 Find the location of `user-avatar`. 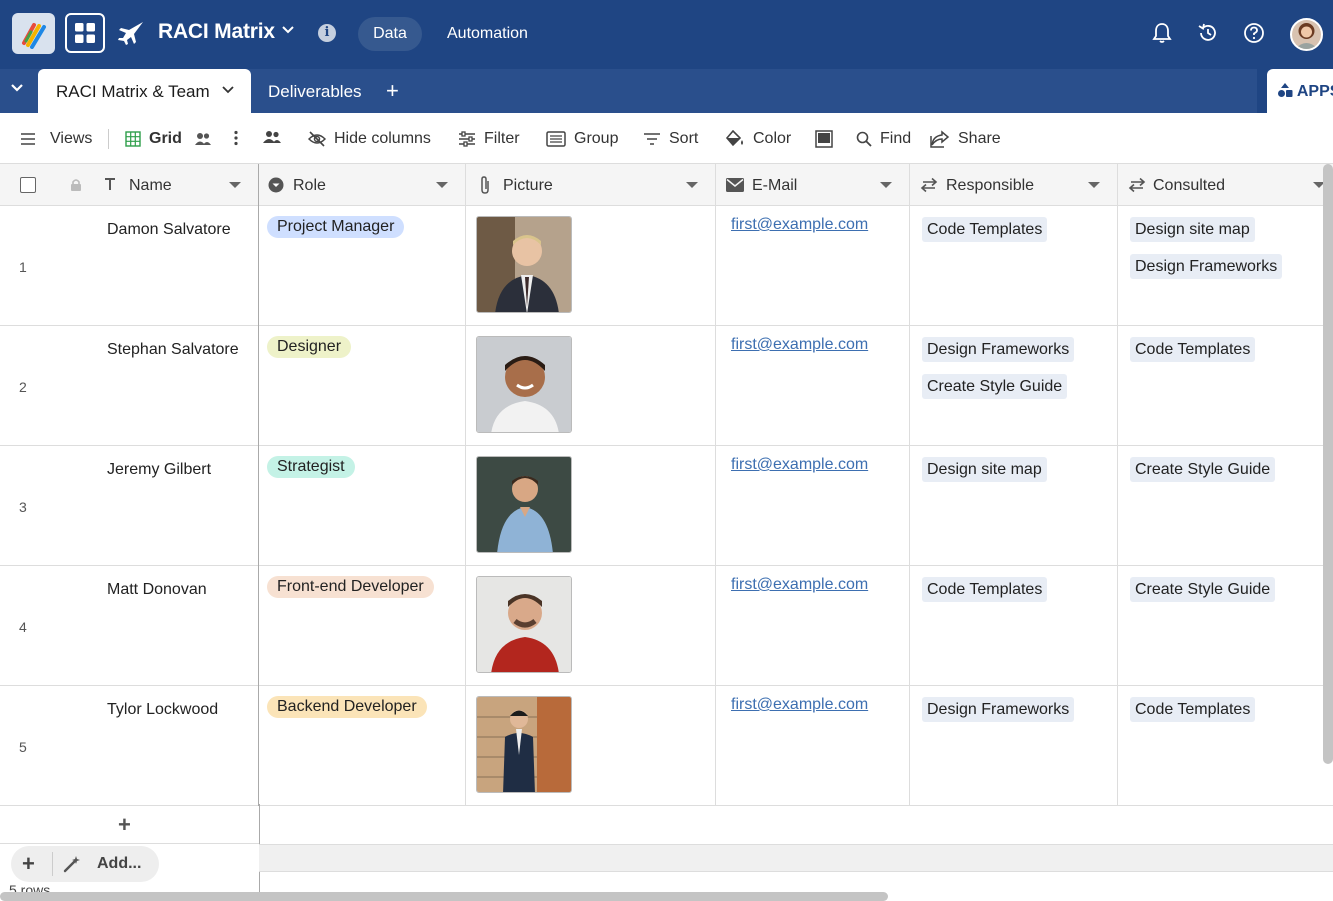

user-avatar is located at coordinates (1306, 34).